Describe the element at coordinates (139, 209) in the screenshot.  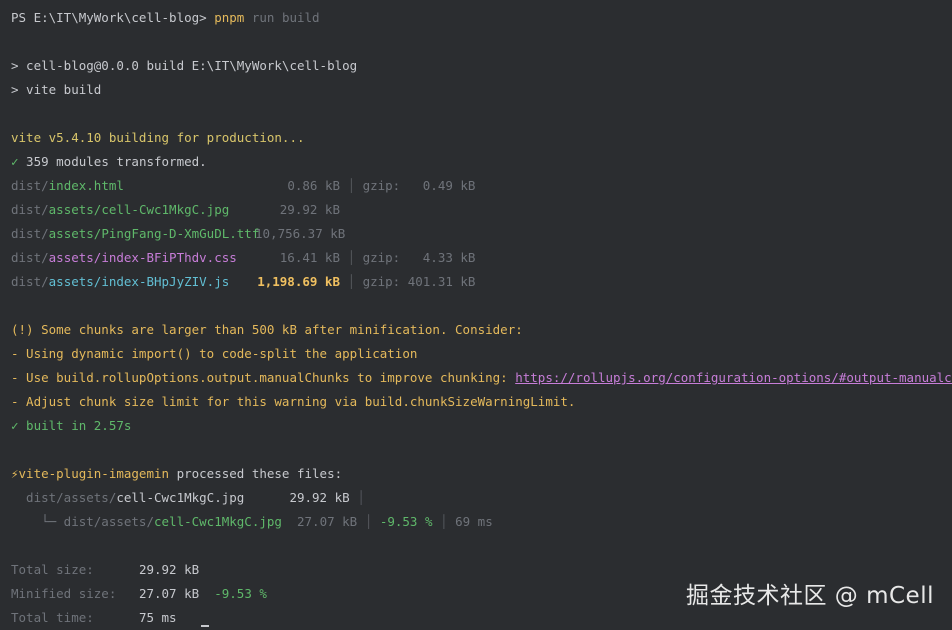
I see `output-file-name: assets/cell-Cwc1MkgC.jpg` at that location.